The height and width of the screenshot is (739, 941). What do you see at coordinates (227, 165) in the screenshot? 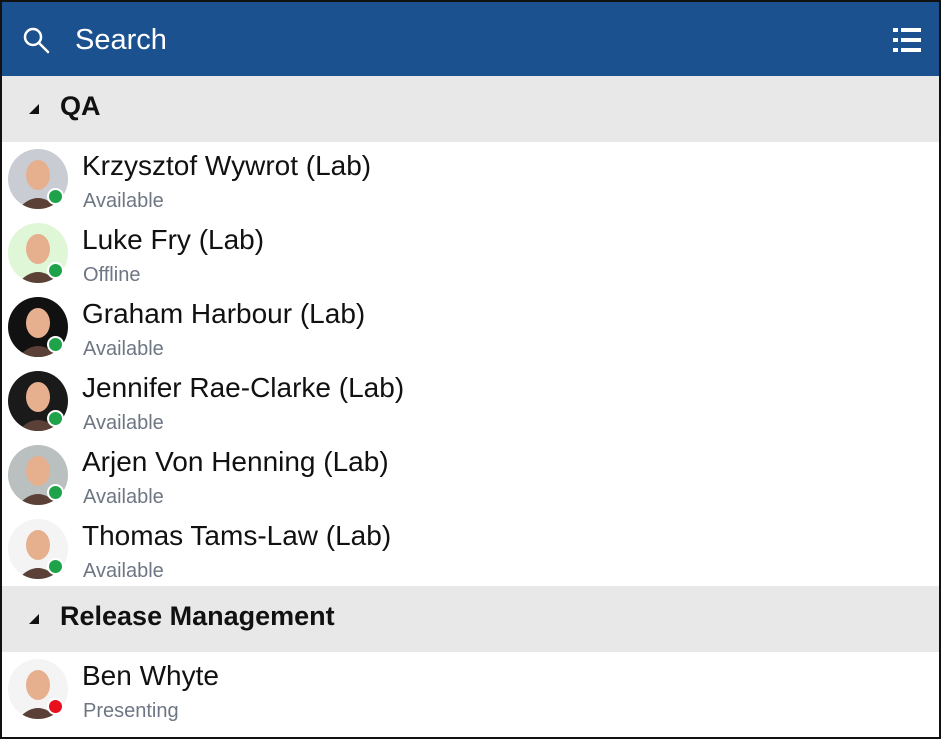
I see `contact-name: Krzysztof Wywrot (Lab)` at bounding box center [227, 165].